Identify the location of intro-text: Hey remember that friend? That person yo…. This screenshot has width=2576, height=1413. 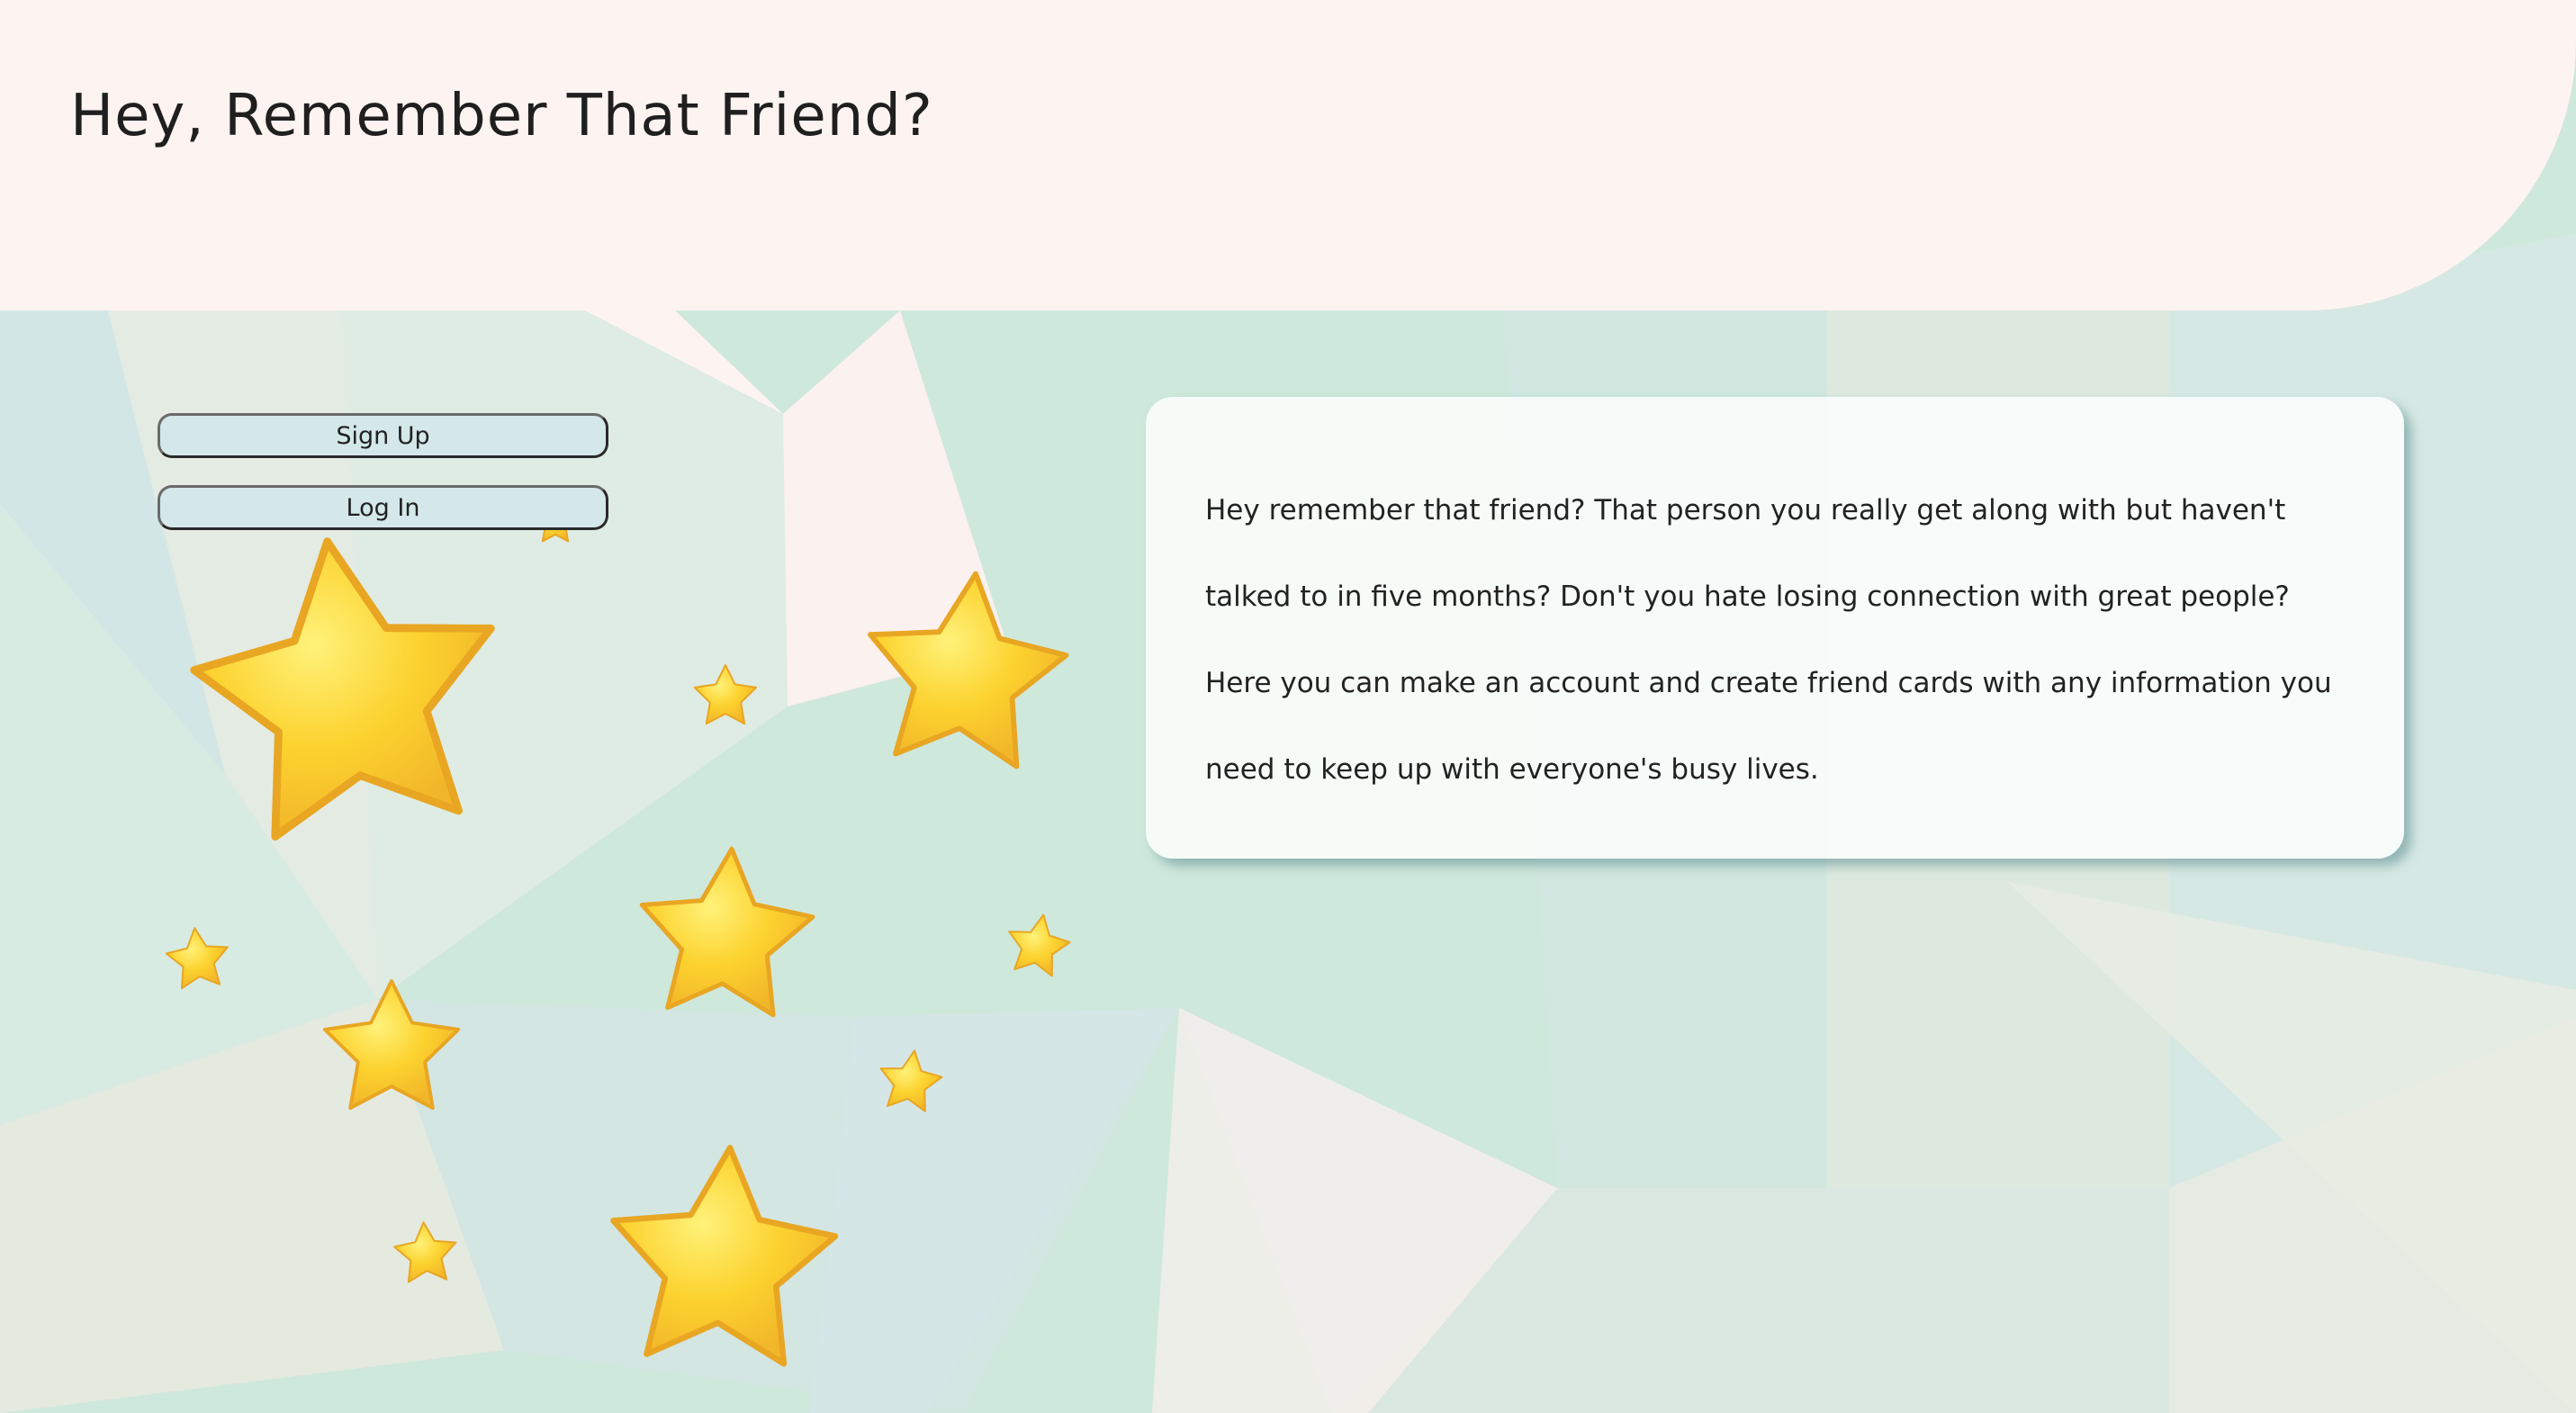
(1768, 640).